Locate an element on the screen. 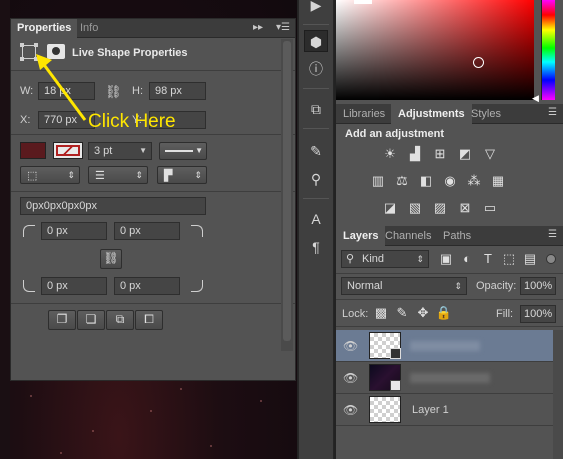 The image size is (563, 459). 3d-cube-icon: ⬢ is located at coordinates (316, 41).